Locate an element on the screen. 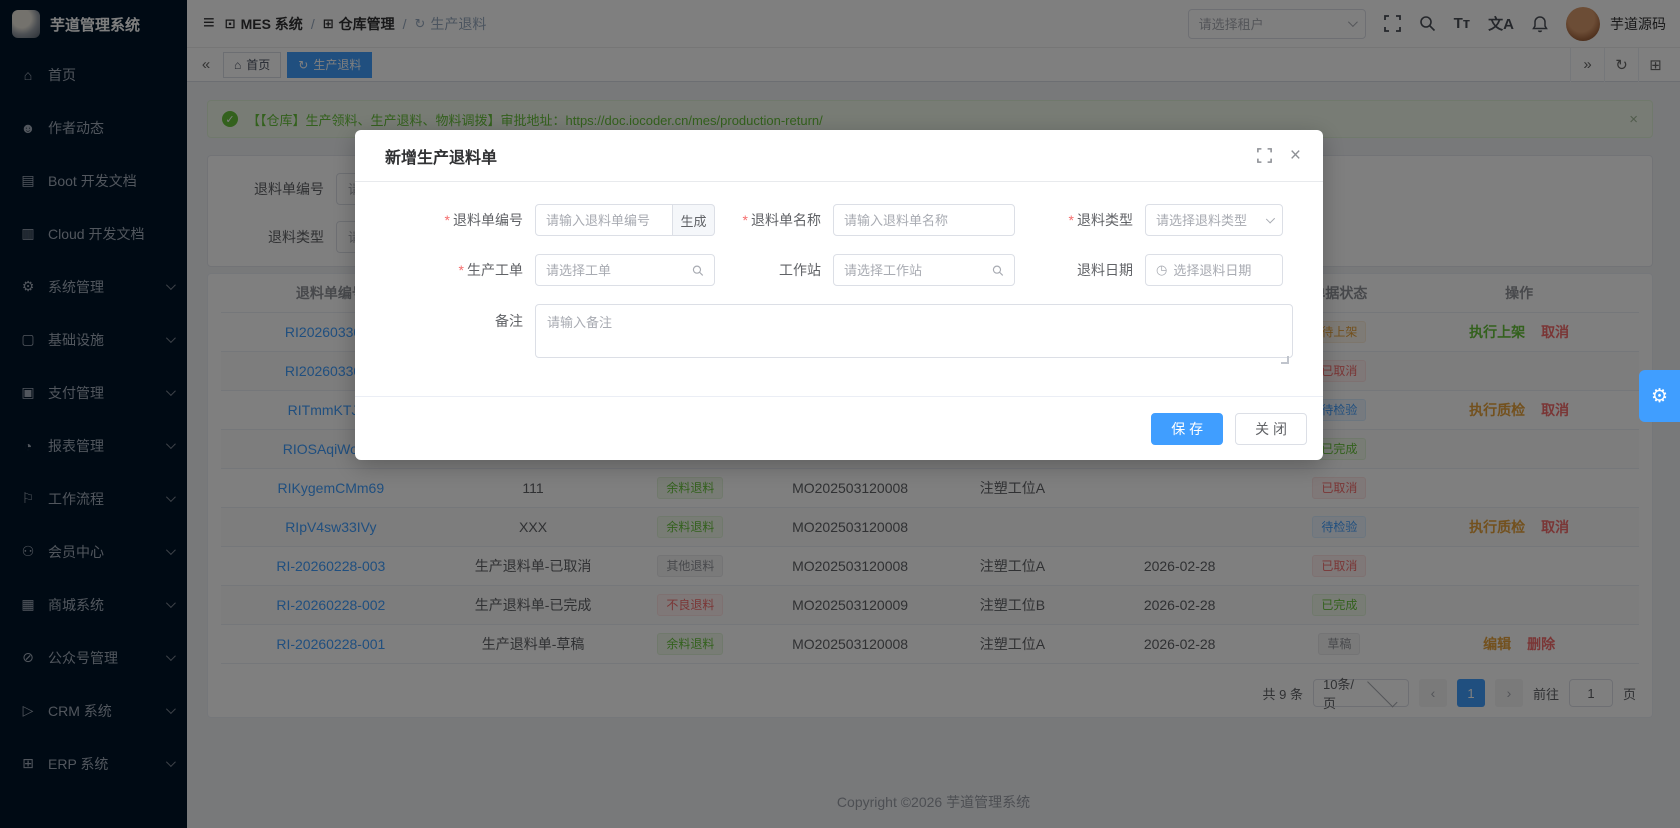  code-input-group: 生成 is located at coordinates (625, 220).